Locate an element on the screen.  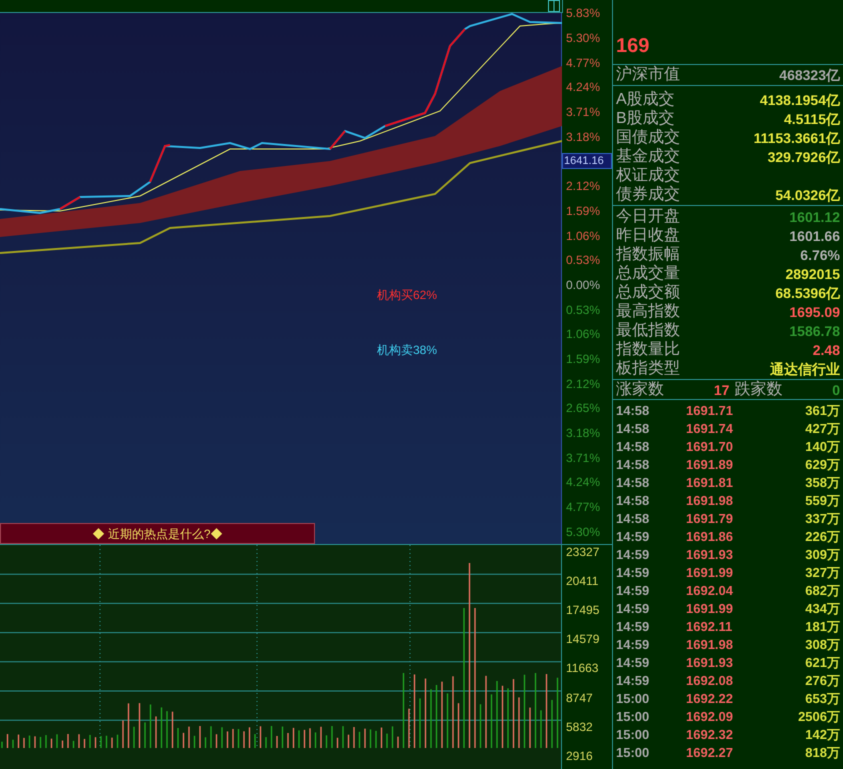
hot-topic-banner: ◆ 近期的热点是什么?◆ is located at coordinates (157, 533).